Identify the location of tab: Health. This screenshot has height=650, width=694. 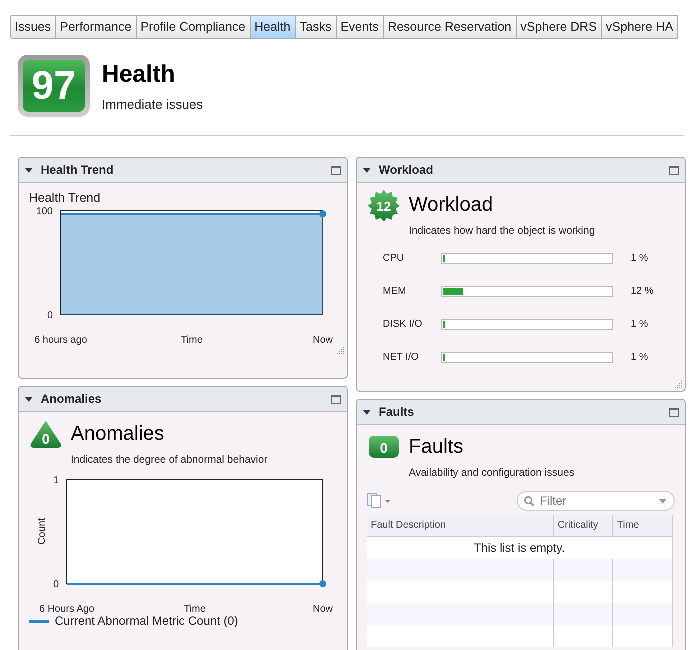
(273, 27).